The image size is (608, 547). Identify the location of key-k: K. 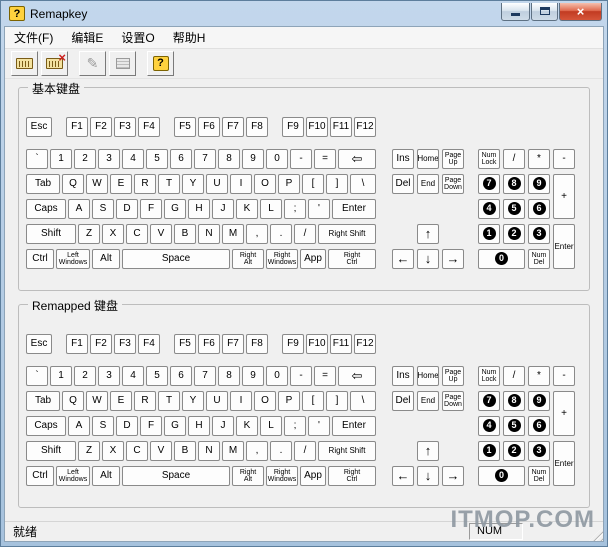
(247, 425).